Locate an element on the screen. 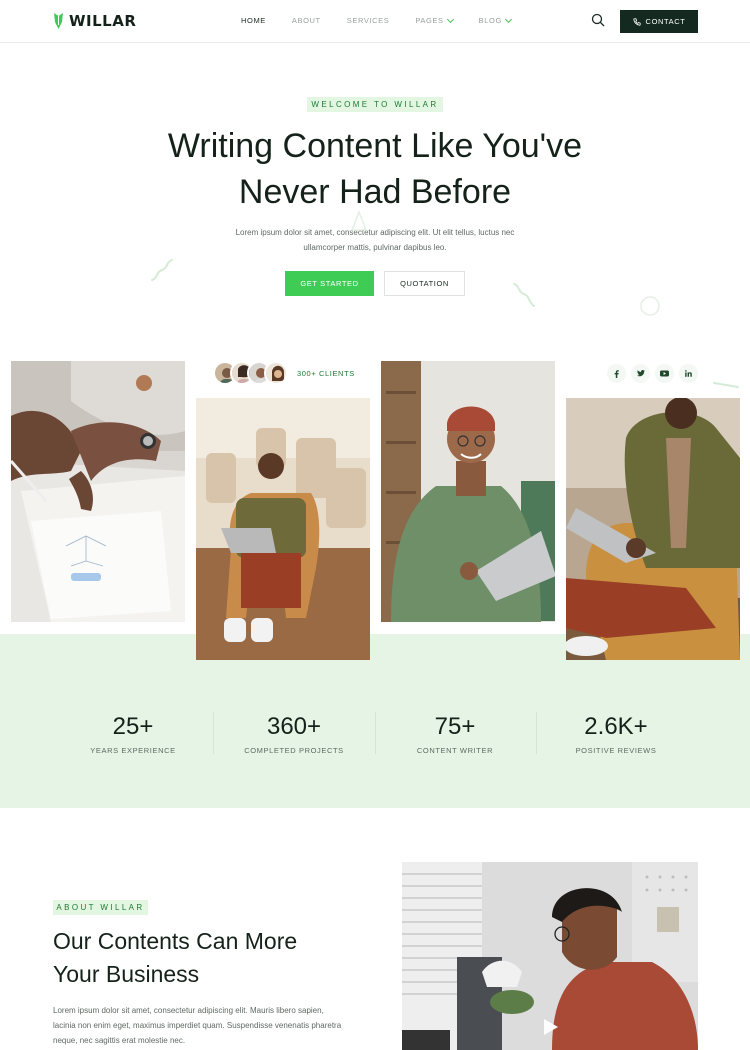 This screenshot has height=1050, width=750. nav-about-label: ABOUT is located at coordinates (306, 20).